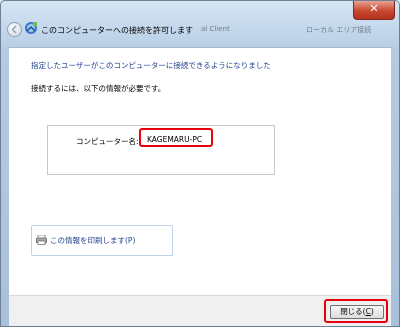  Describe the element at coordinates (372, 311) in the screenshot. I see `close-label-end: )` at that location.